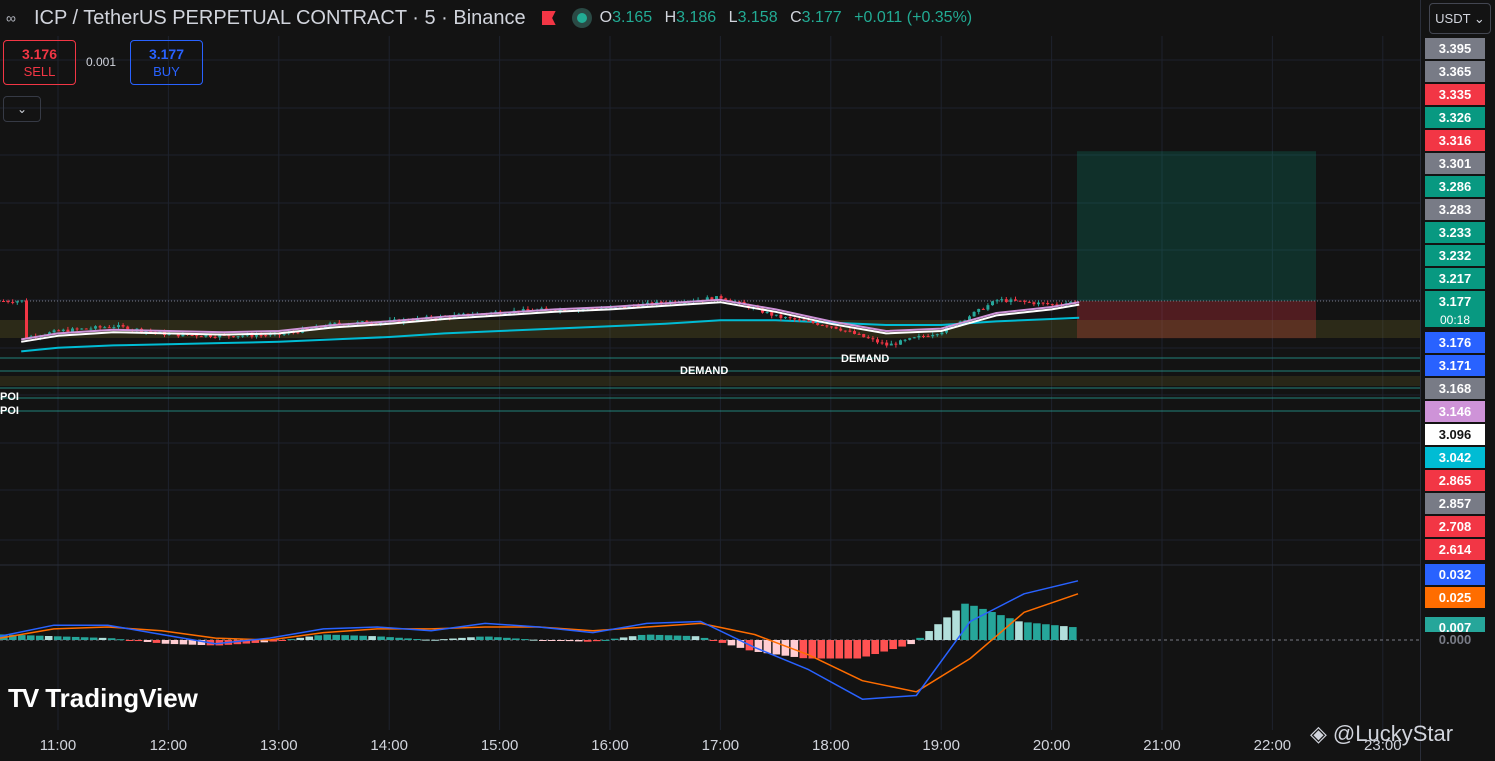 The image size is (1495, 761). I want to click on buy-button: 3.177 BUY, so click(166, 62).